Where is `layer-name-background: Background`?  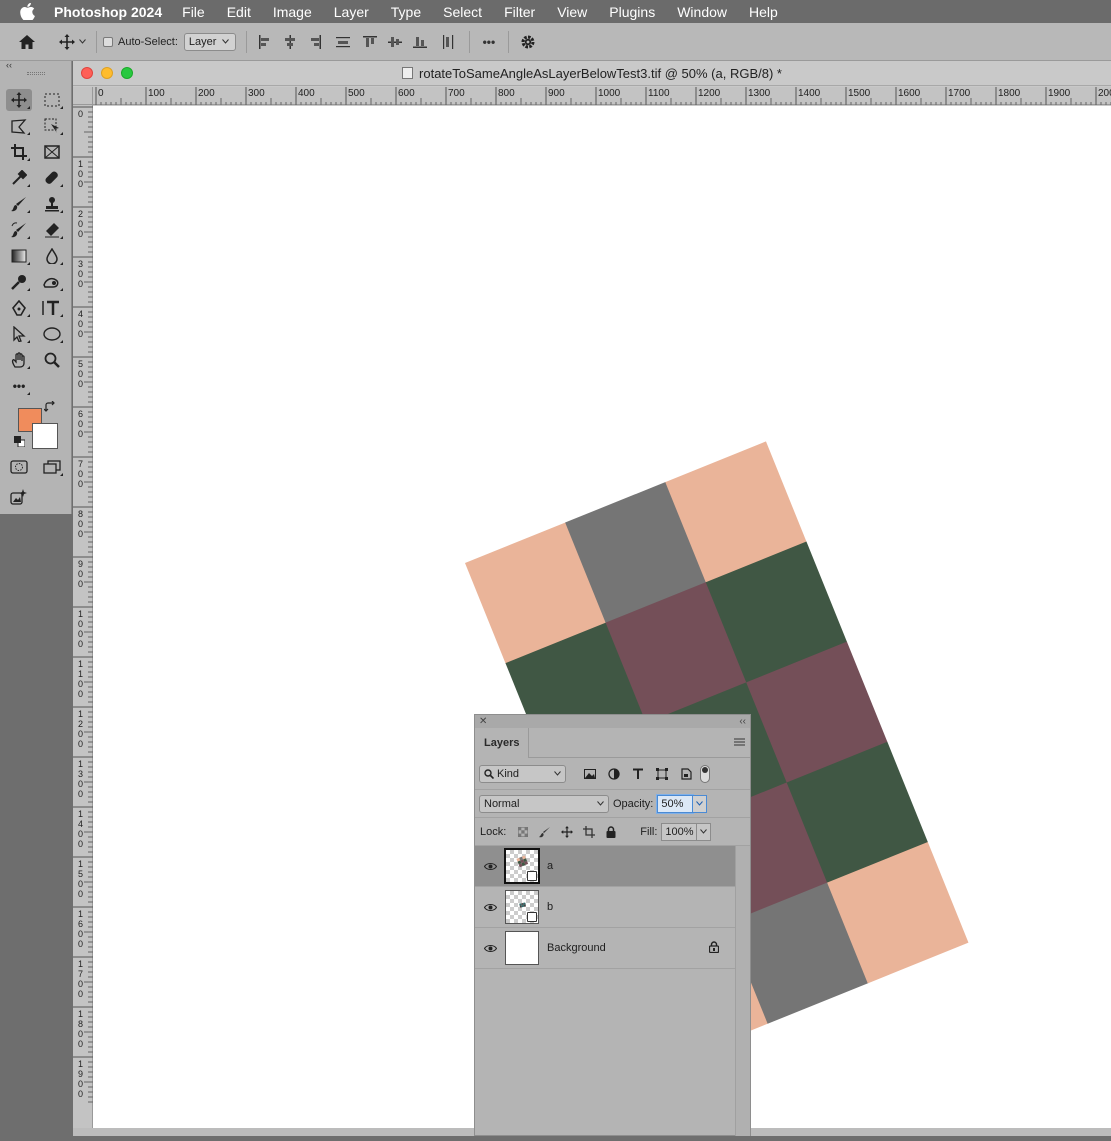
layer-name-background: Background is located at coordinates (628, 948).